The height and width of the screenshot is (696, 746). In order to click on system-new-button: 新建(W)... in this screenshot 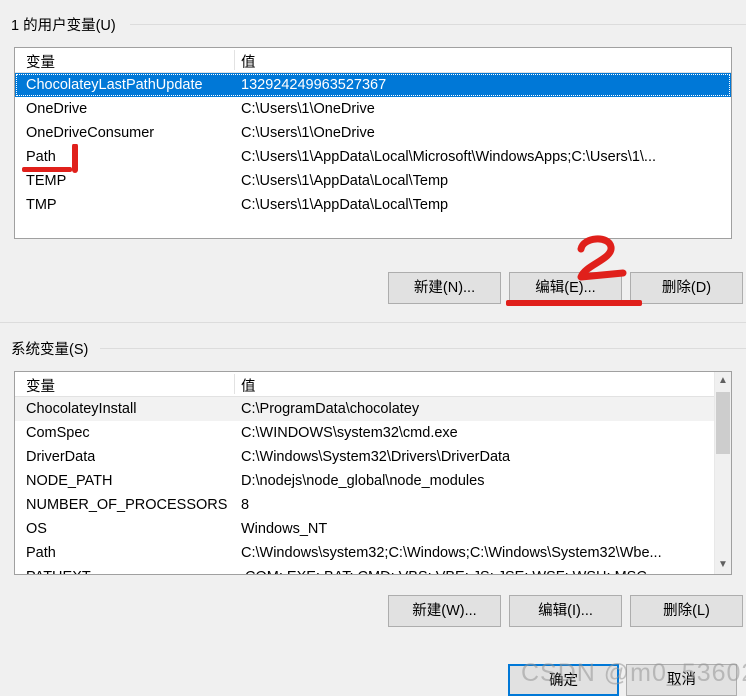, I will do `click(444, 611)`.